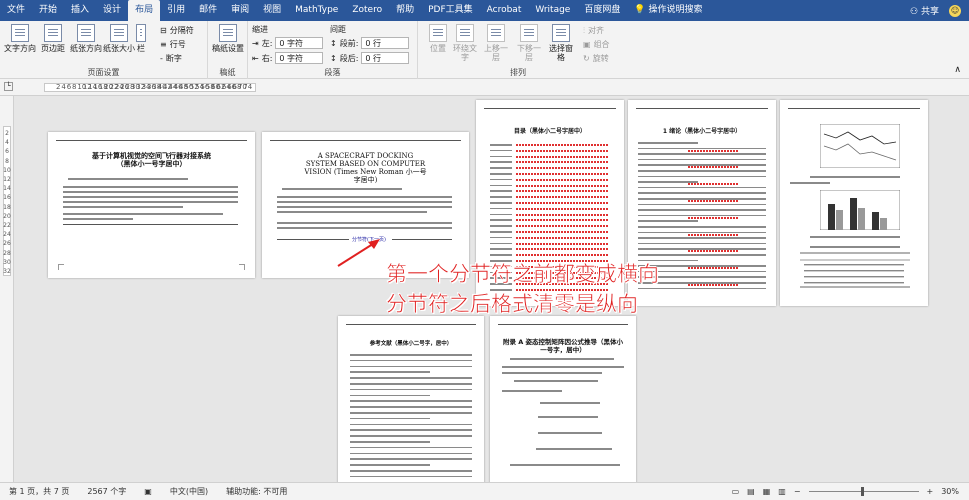 This screenshot has width=969, height=500. What do you see at coordinates (411, 400) in the screenshot?
I see `page-6: 参考文献（黑体小二号字，居中）` at bounding box center [411, 400].